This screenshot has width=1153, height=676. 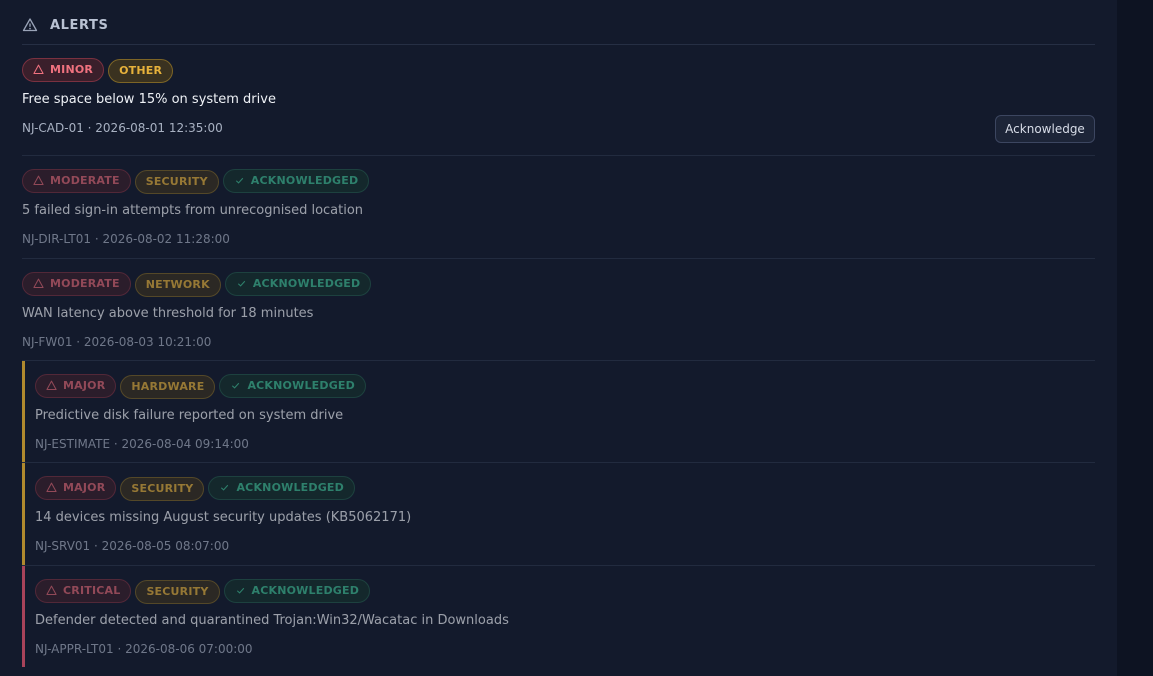 What do you see at coordinates (1045, 129) in the screenshot?
I see `acknowledge-button: Acknowledge` at bounding box center [1045, 129].